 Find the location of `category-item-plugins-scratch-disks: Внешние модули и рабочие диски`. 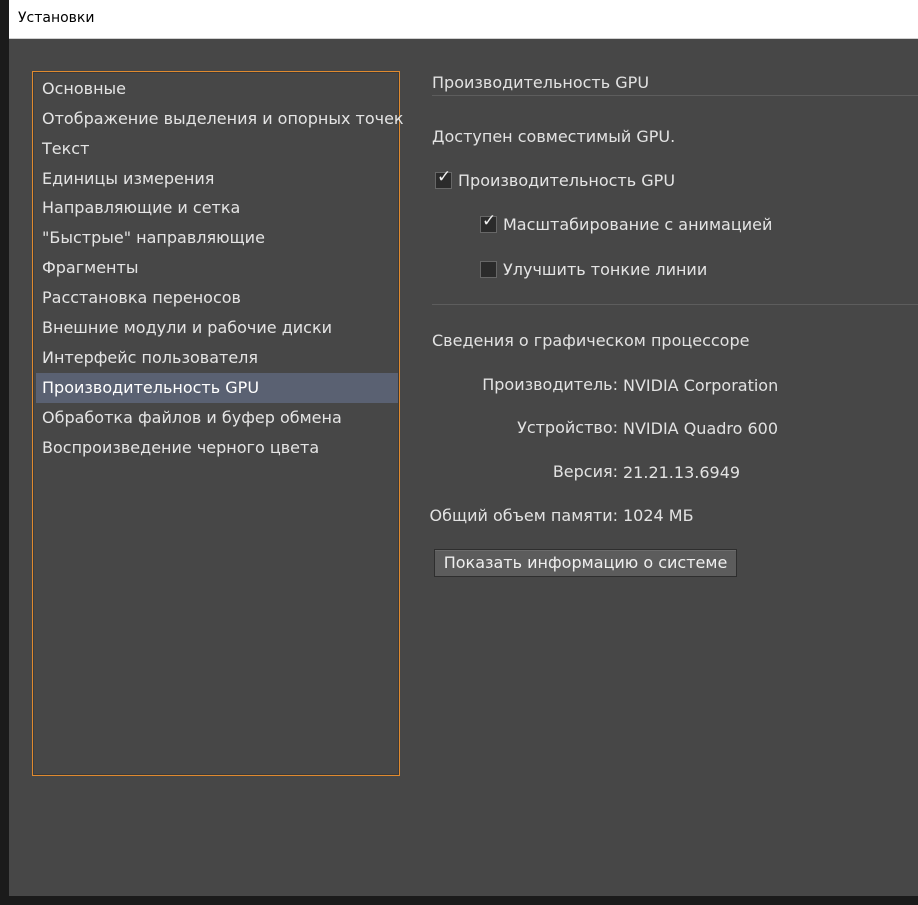

category-item-plugins-scratch-disks: Внешние модули и рабочие диски is located at coordinates (217, 328).